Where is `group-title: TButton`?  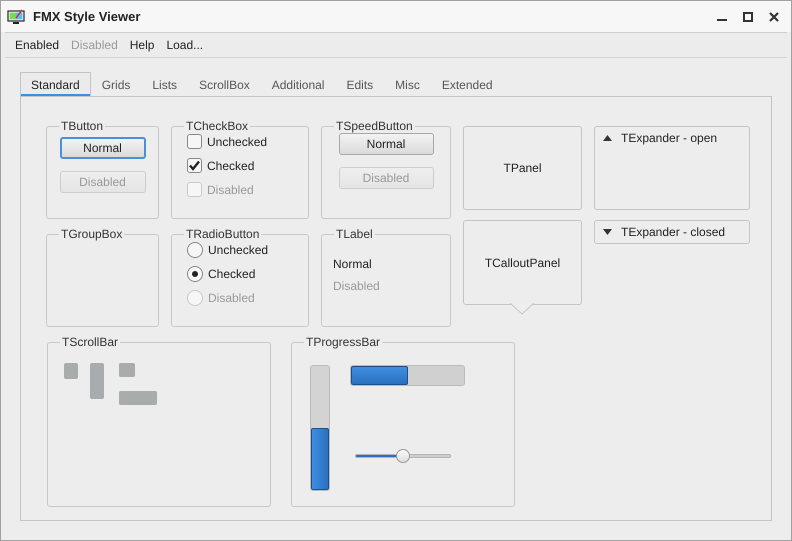
group-title: TButton is located at coordinates (82, 126).